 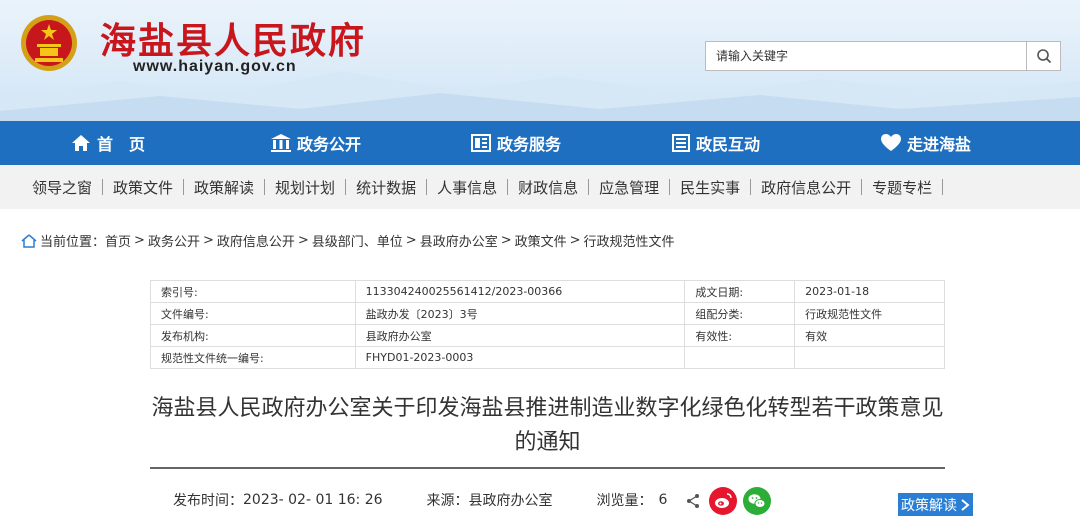 What do you see at coordinates (710, 187) in the screenshot?
I see `subnav-item: 民生实事` at bounding box center [710, 187].